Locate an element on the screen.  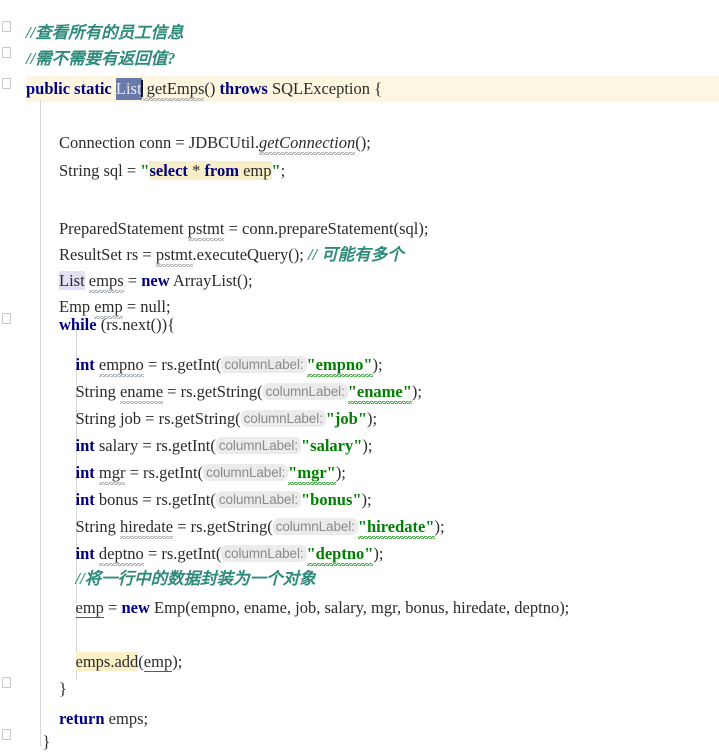
variable-emp-read: emp is located at coordinates (158, 662).